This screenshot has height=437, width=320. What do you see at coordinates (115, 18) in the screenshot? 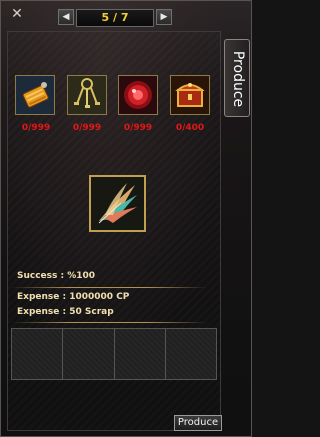
I see `page-indicator: 5 / 7` at bounding box center [115, 18].